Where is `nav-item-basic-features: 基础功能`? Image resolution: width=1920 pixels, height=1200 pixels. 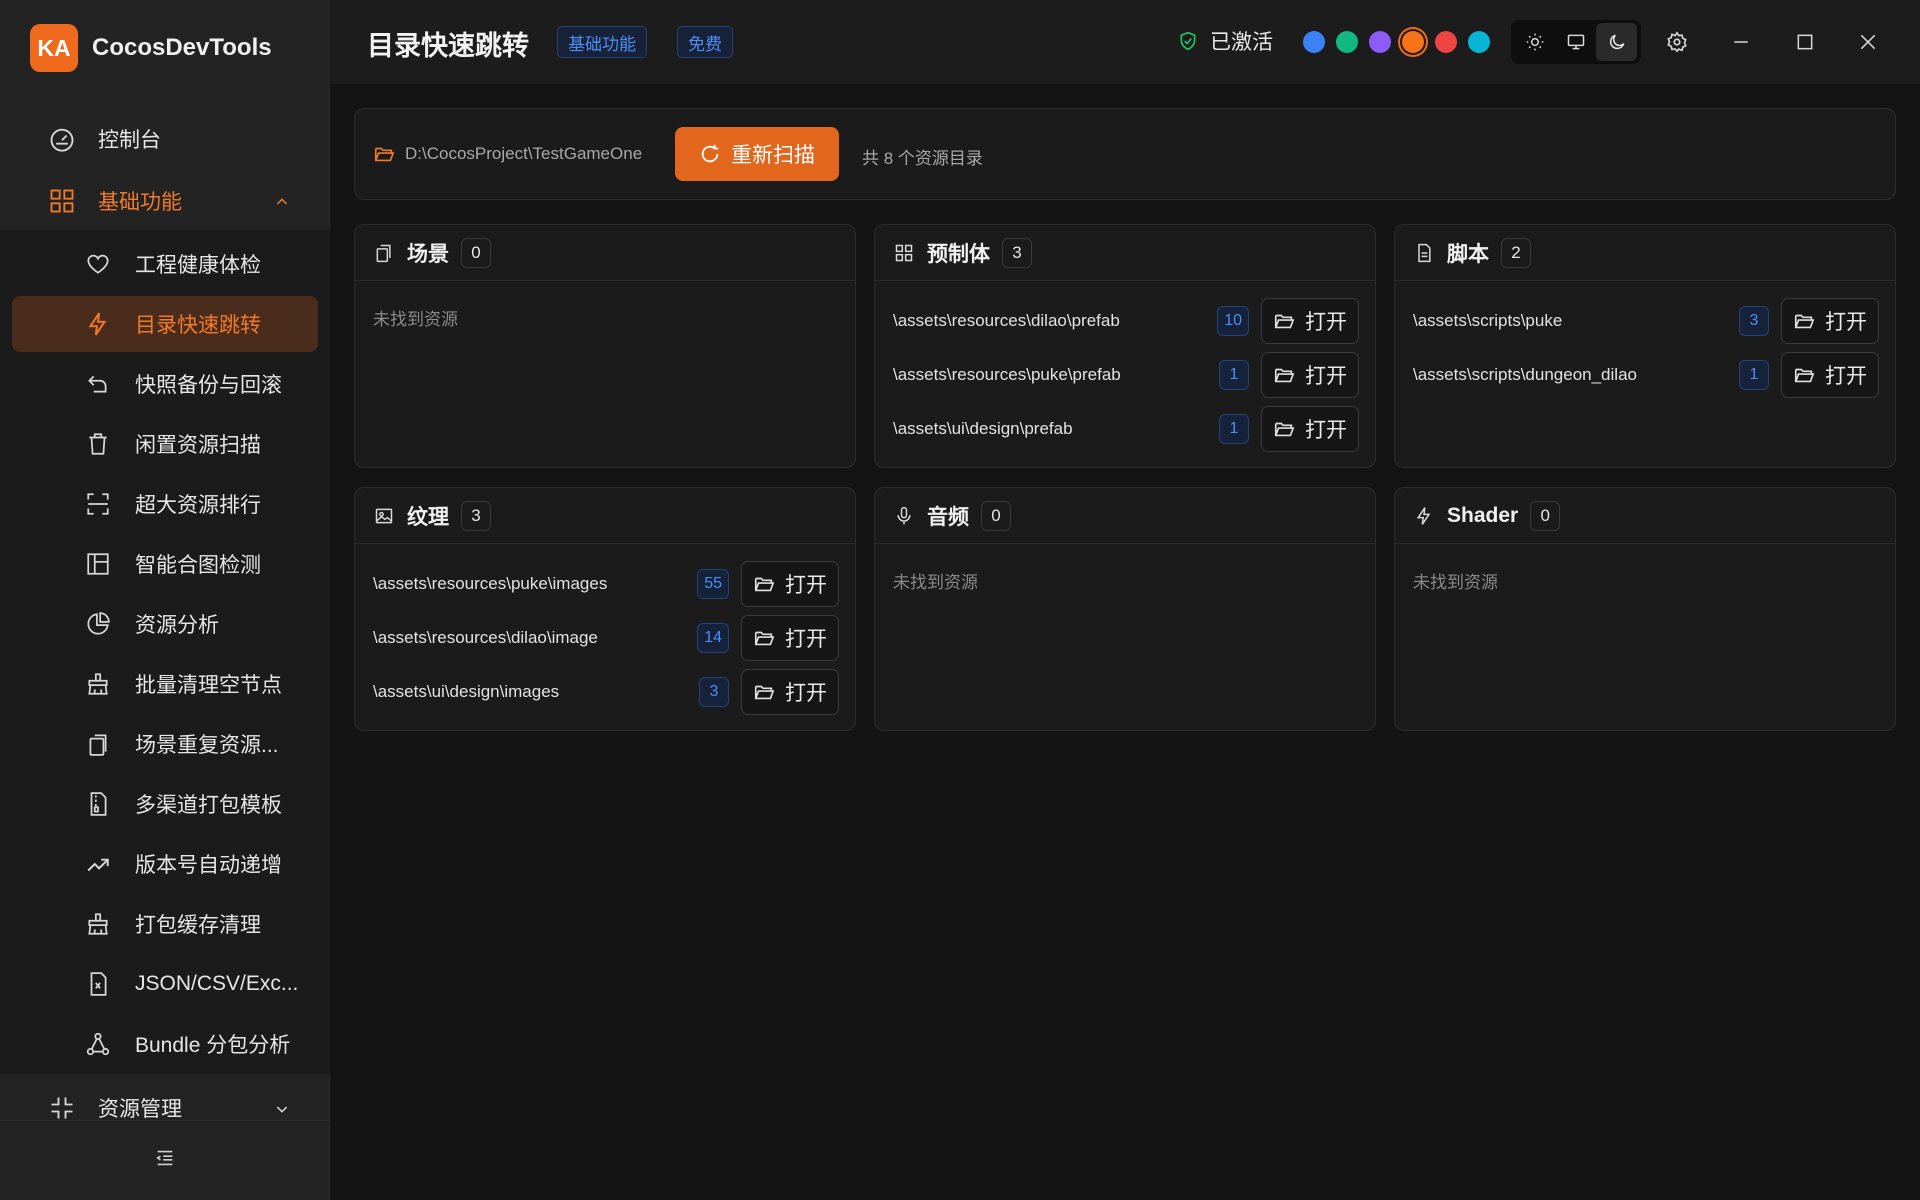
nav-item-basic-features: 基础功能 is located at coordinates (165, 201).